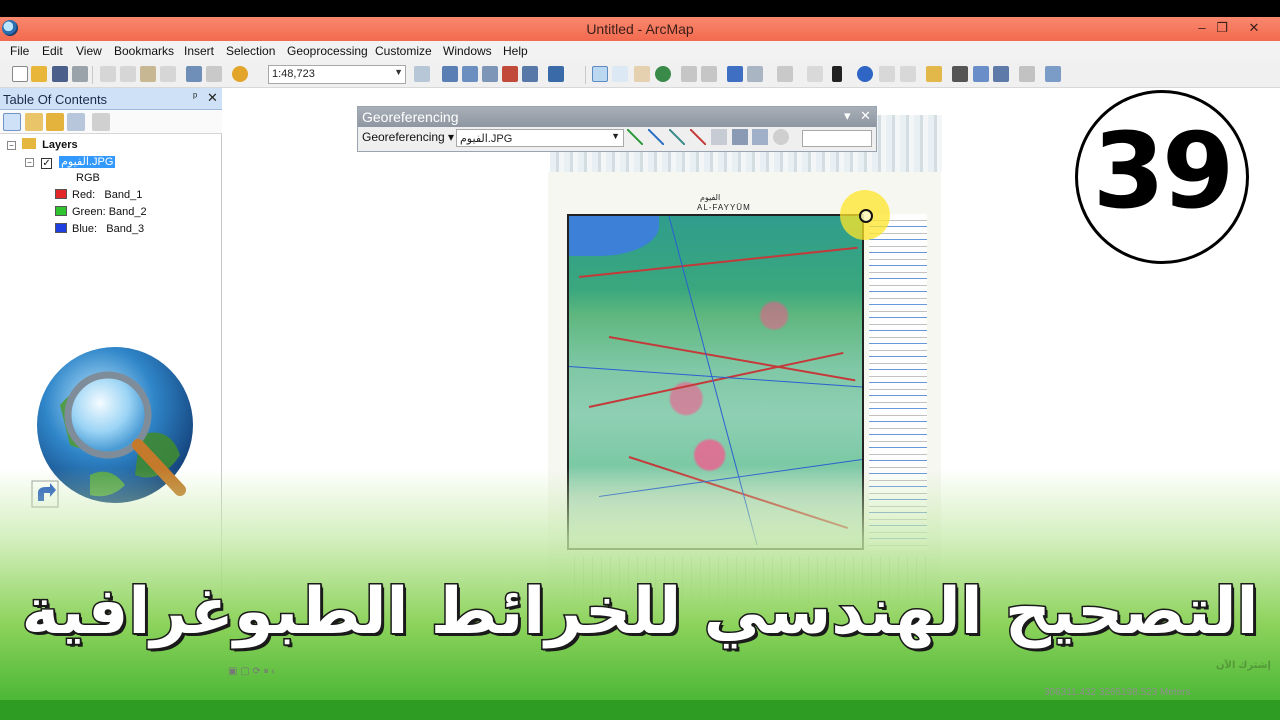 Image resolution: width=1280 pixels, height=720 pixels. Describe the element at coordinates (250, 51) in the screenshot. I see `menu-selection: Selection` at that location.